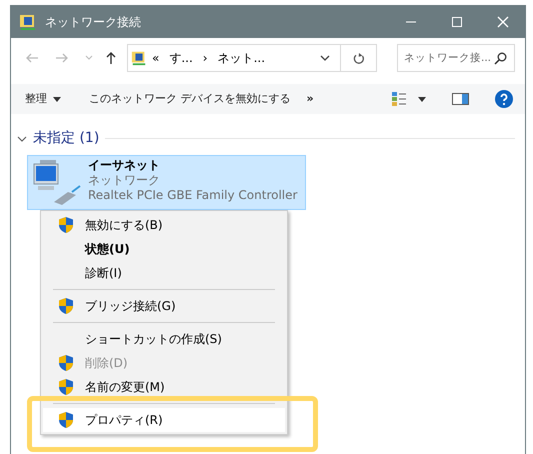 The image size is (533, 454). I want to click on view-options-icon, so click(399, 99).